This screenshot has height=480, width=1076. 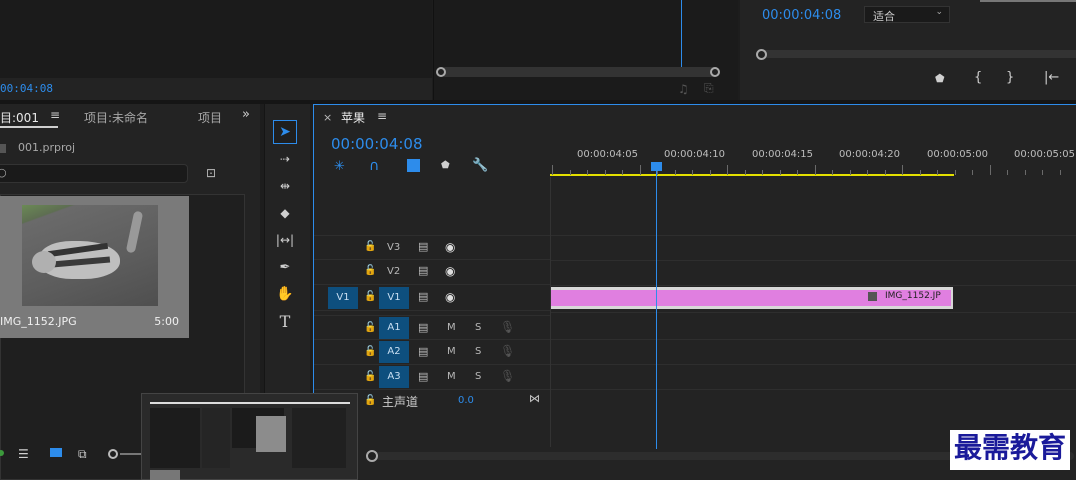 I want to click on marker-icon: ⬟, so click(x=940, y=78).